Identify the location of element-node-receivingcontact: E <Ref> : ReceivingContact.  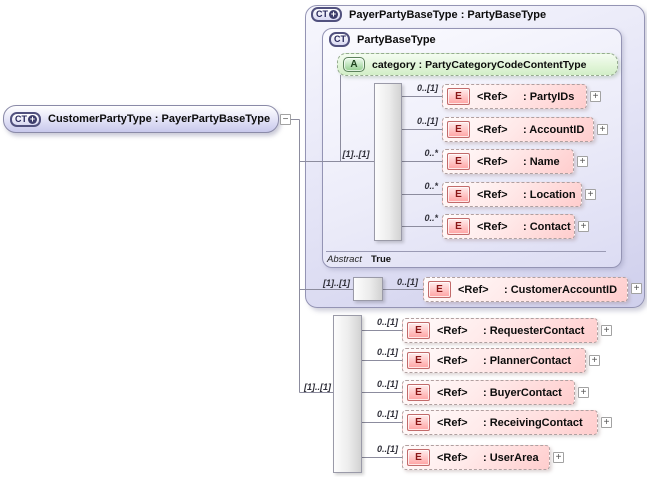
(500, 422).